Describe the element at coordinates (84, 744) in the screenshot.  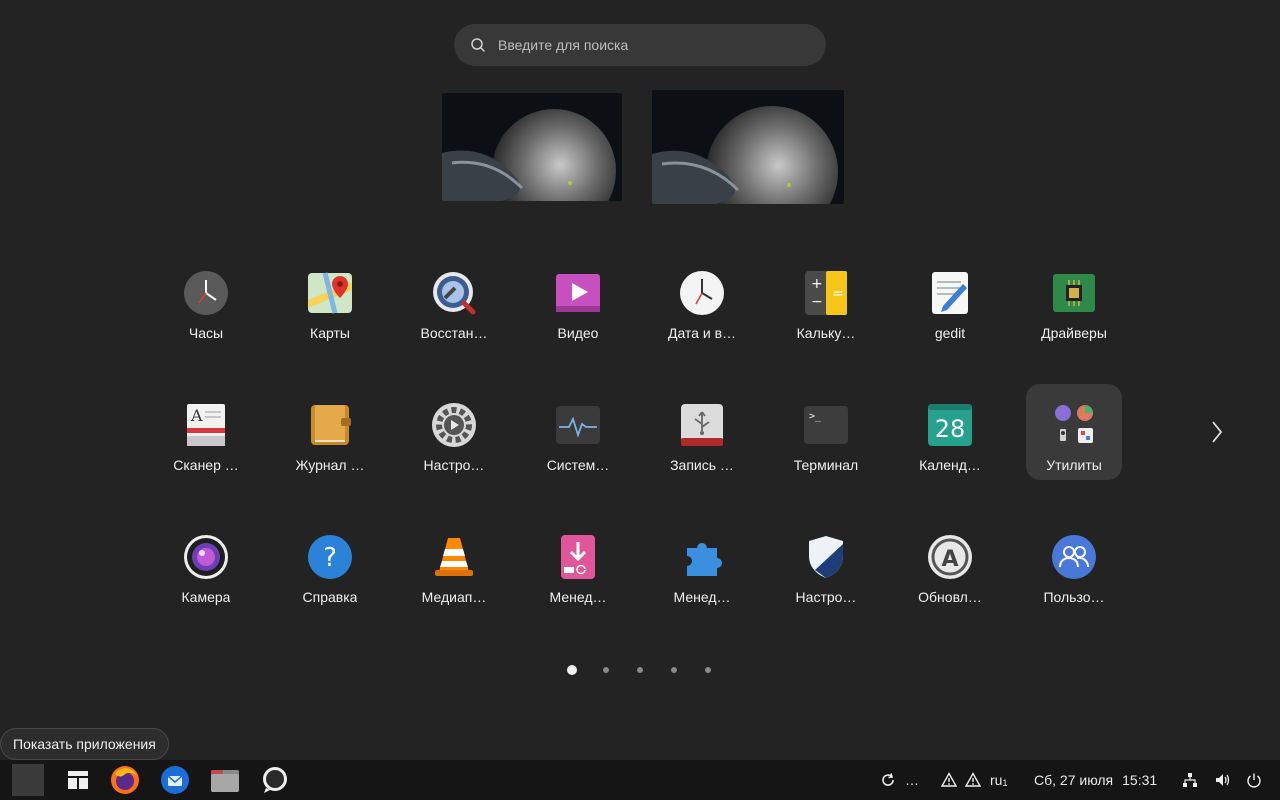
I see `show-apps-tooltip: Показать приложения` at that location.